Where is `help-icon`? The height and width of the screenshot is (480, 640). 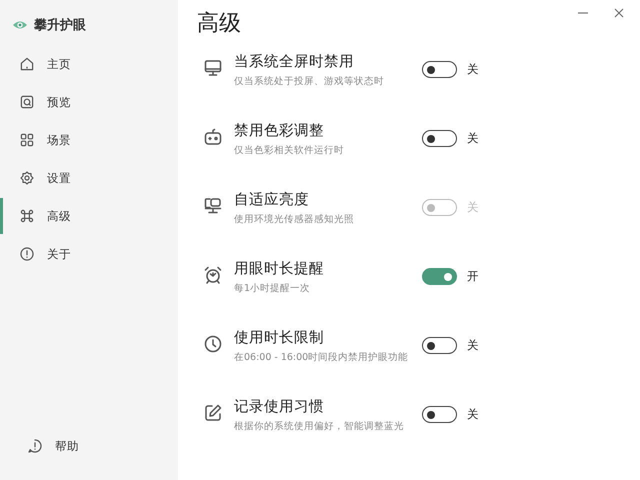
help-icon is located at coordinates (35, 446).